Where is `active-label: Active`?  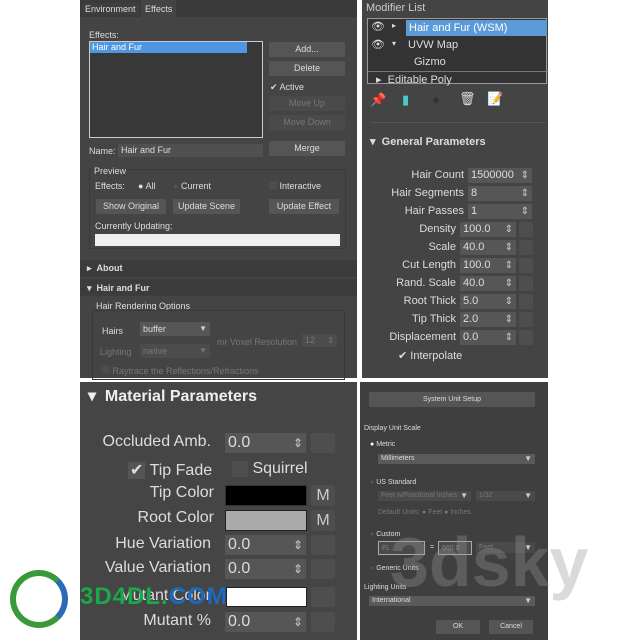
active-label: Active is located at coordinates (292, 87).